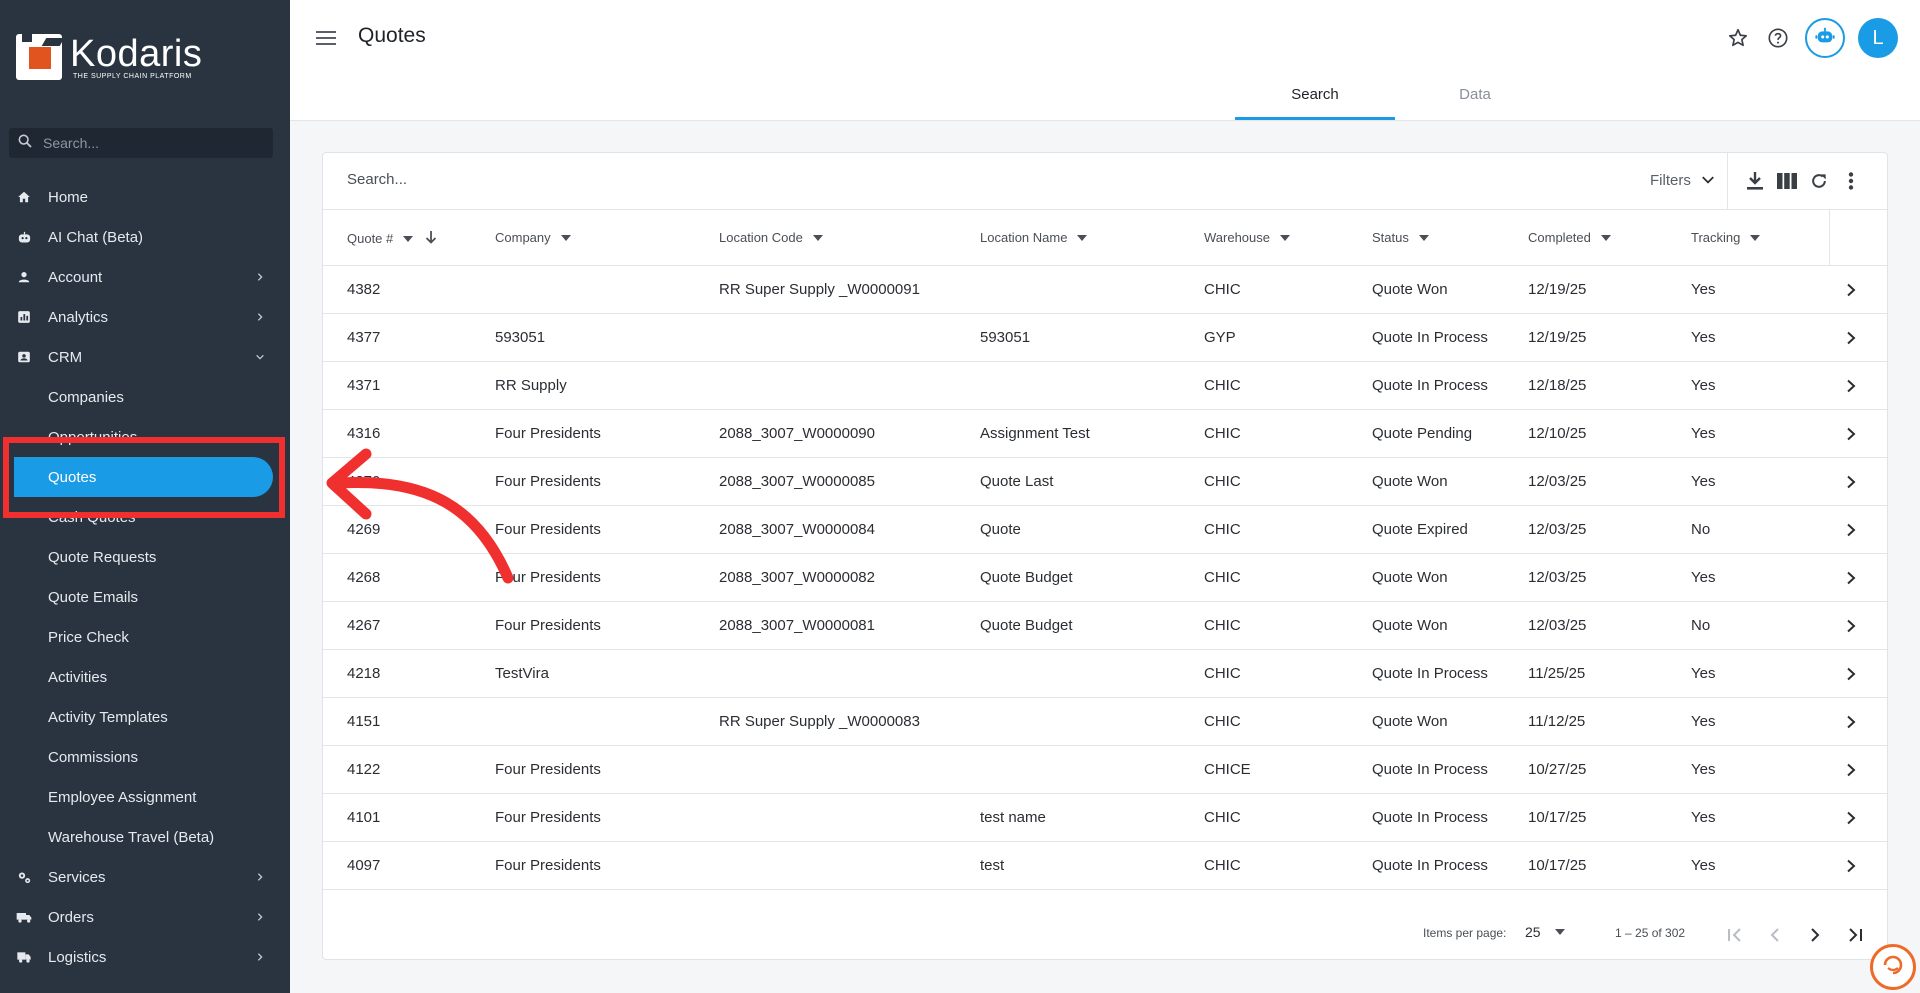 This screenshot has width=1920, height=993. Describe the element at coordinates (1855, 935) in the screenshot. I see `last-page-icon` at that location.